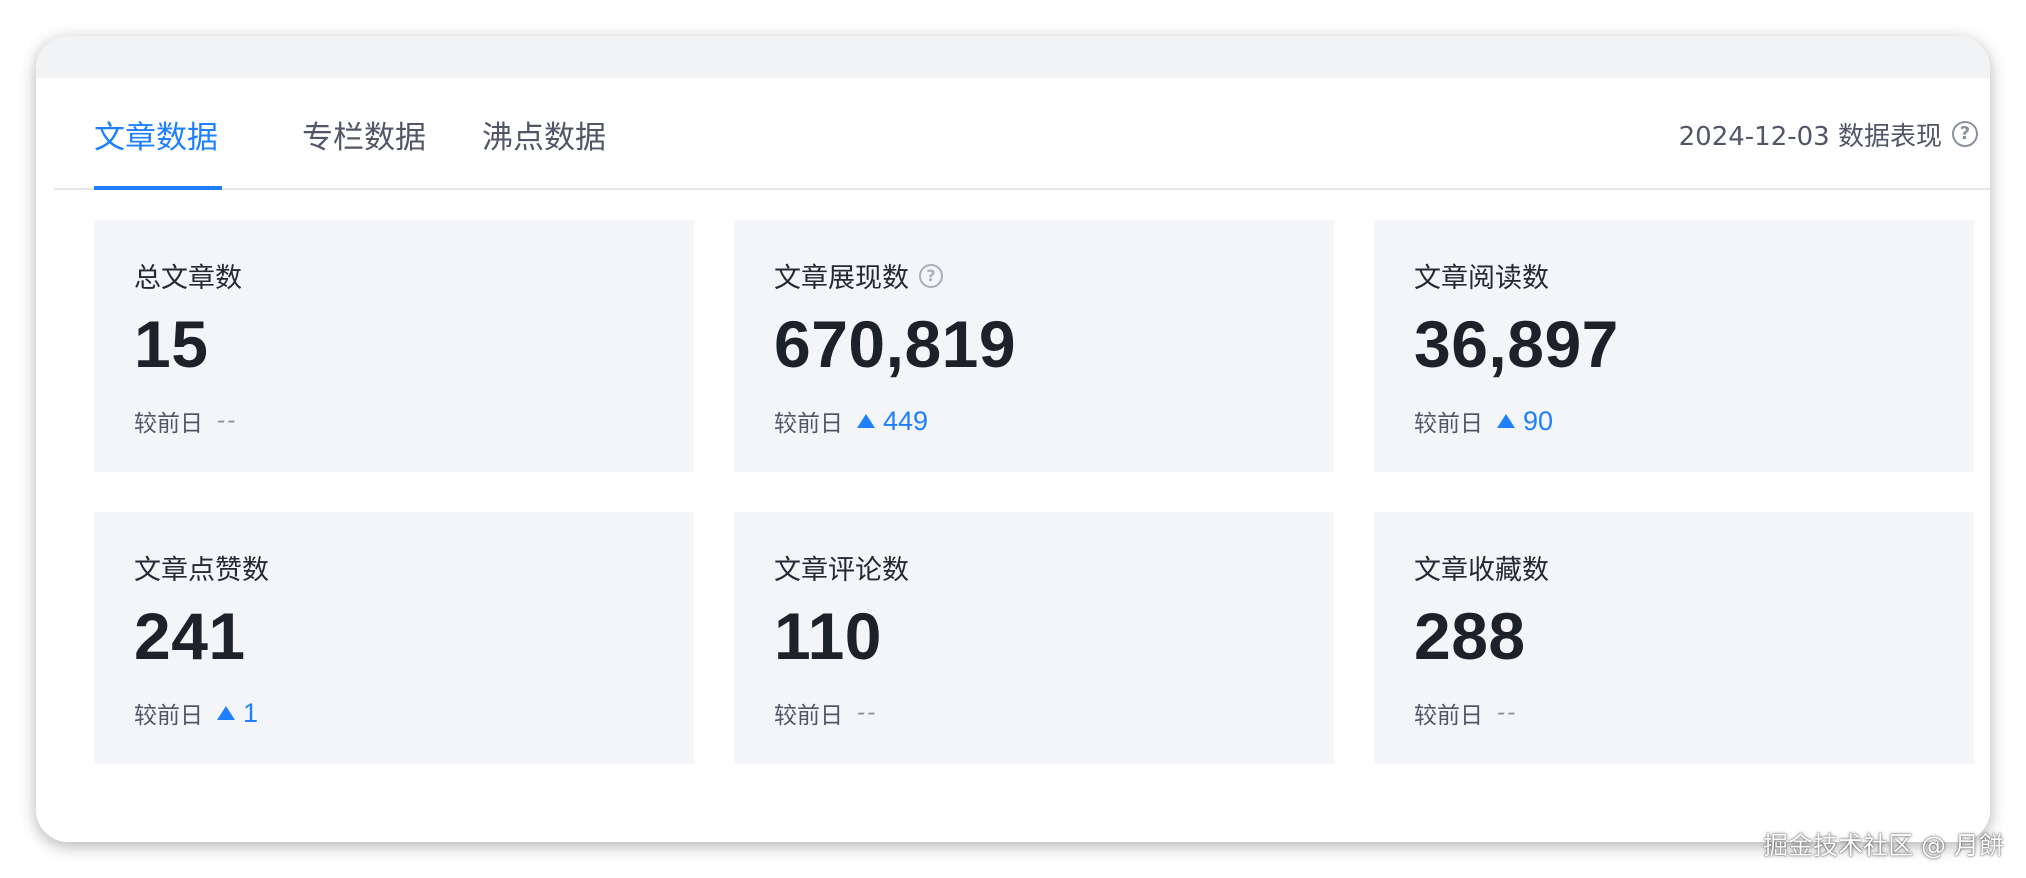 The height and width of the screenshot is (878, 2026). What do you see at coordinates (1470, 636) in the screenshot?
I see `card-value: 288` at bounding box center [1470, 636].